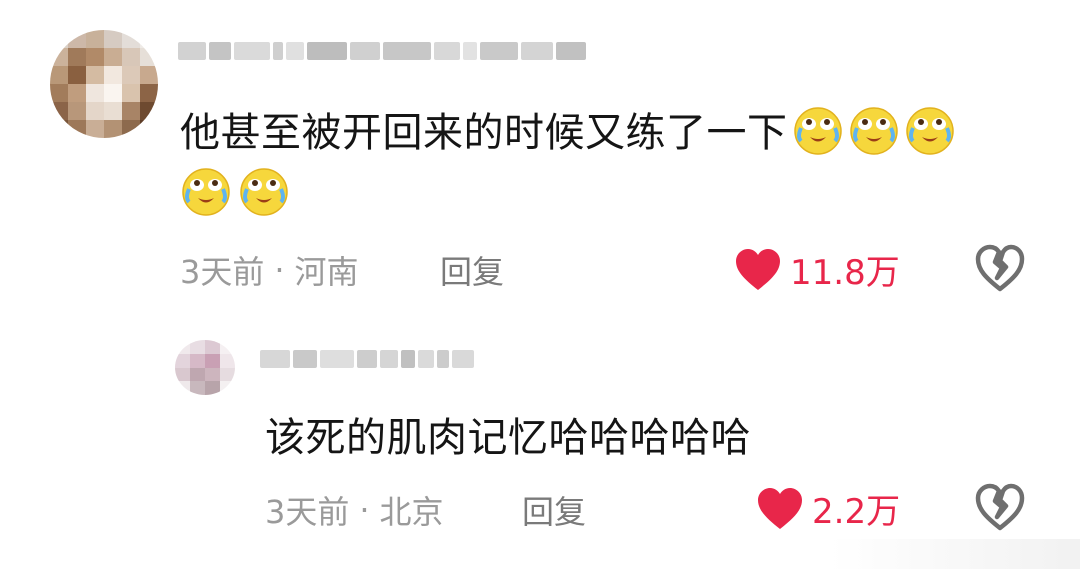 The height and width of the screenshot is (569, 1080). I want to click on comment-meta: 3天前 · 河南, so click(269, 270).